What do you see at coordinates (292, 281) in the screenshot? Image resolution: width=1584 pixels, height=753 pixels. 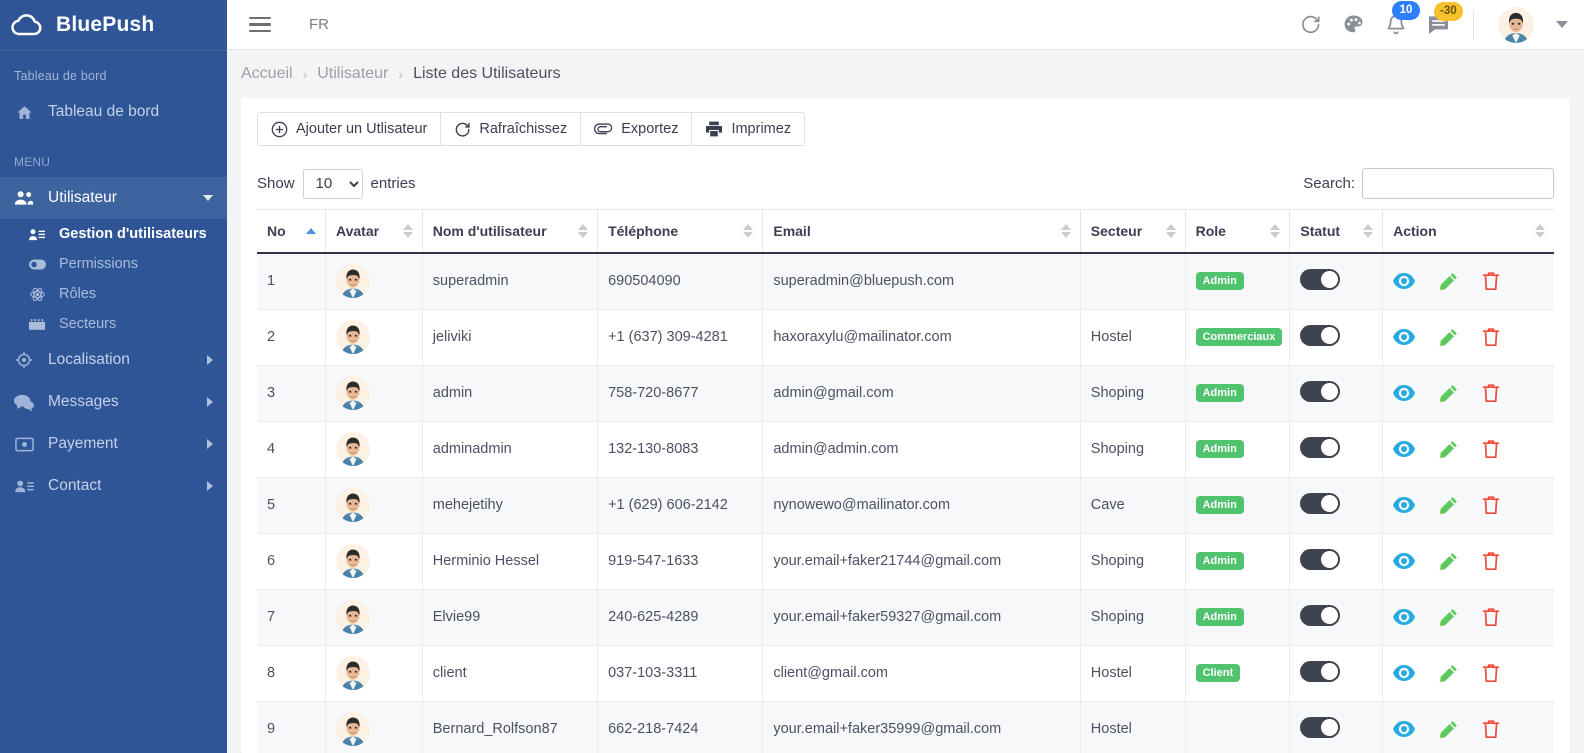 I see `cell-no: 1` at bounding box center [292, 281].